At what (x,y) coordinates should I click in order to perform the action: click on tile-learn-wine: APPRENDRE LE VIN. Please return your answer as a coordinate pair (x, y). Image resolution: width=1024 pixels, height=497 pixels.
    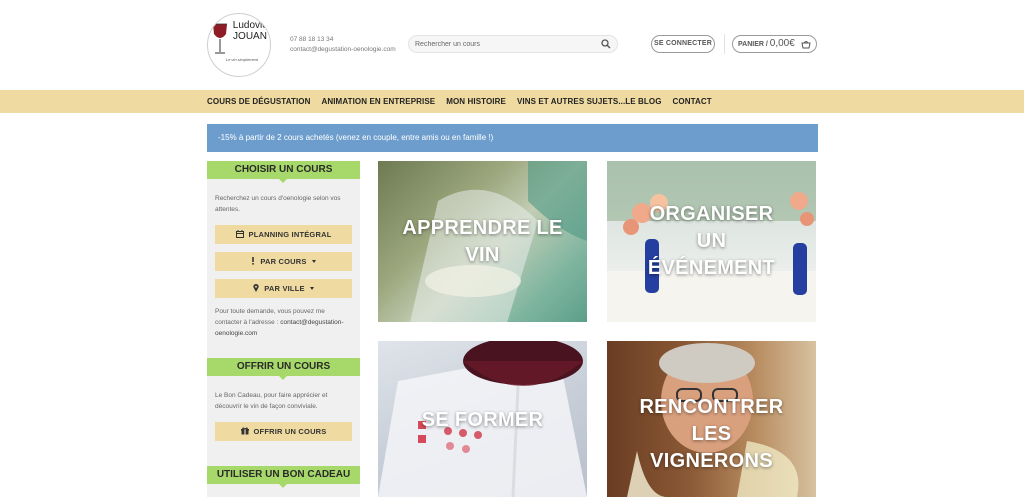
    Looking at the image, I should click on (482, 241).